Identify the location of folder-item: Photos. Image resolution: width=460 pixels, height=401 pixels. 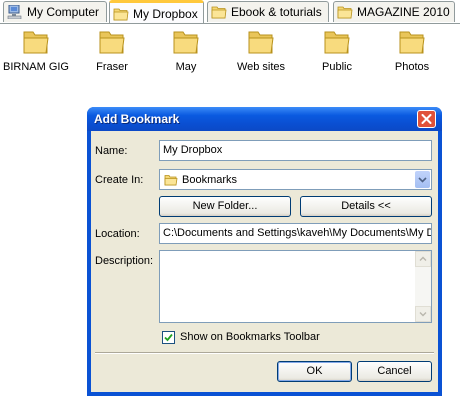
(412, 50).